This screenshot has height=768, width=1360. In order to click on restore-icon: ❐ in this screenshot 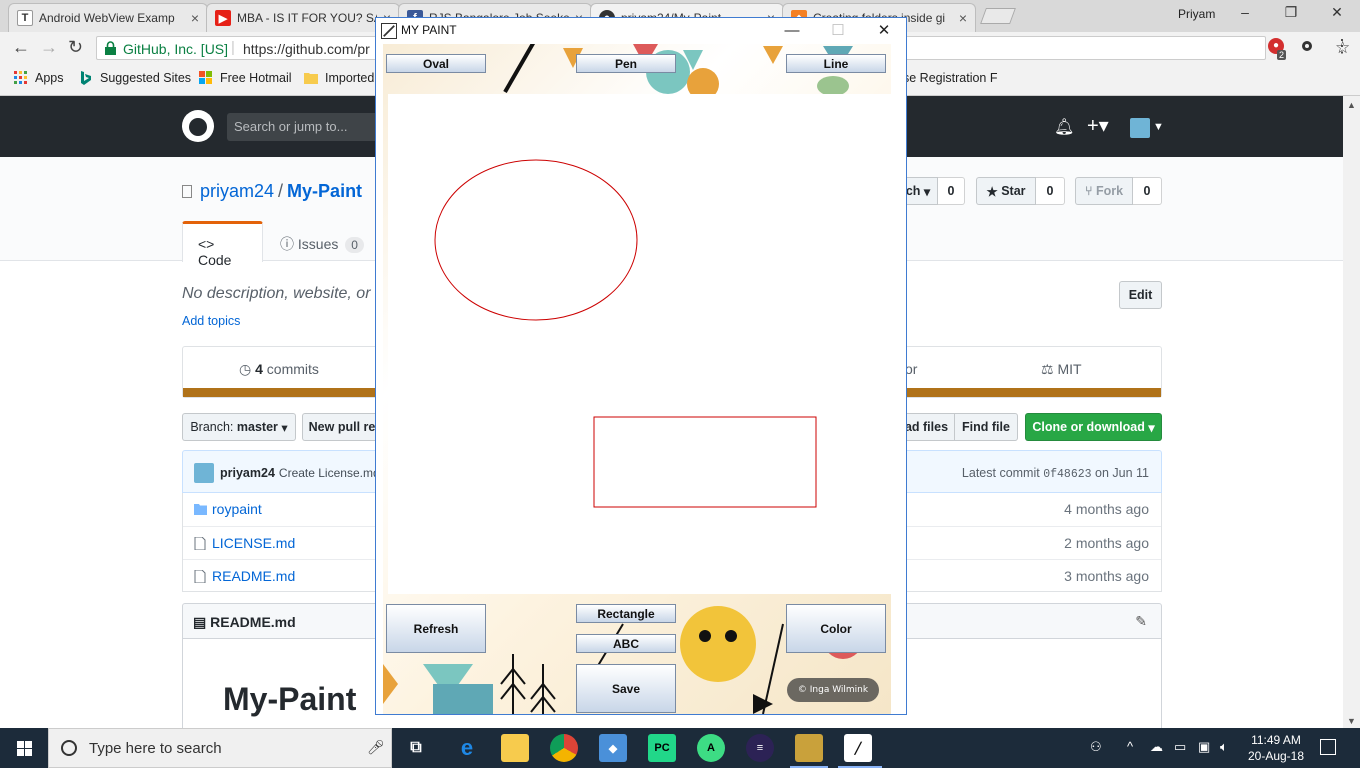, I will do `click(1291, 12)`.